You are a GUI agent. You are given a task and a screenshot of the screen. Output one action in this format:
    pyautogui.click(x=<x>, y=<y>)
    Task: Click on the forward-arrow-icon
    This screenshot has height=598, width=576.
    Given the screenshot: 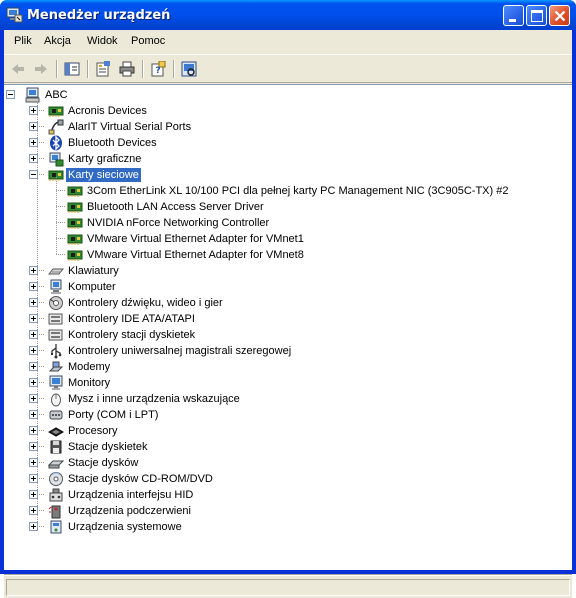 What is the action you would take?
    pyautogui.click(x=41, y=69)
    